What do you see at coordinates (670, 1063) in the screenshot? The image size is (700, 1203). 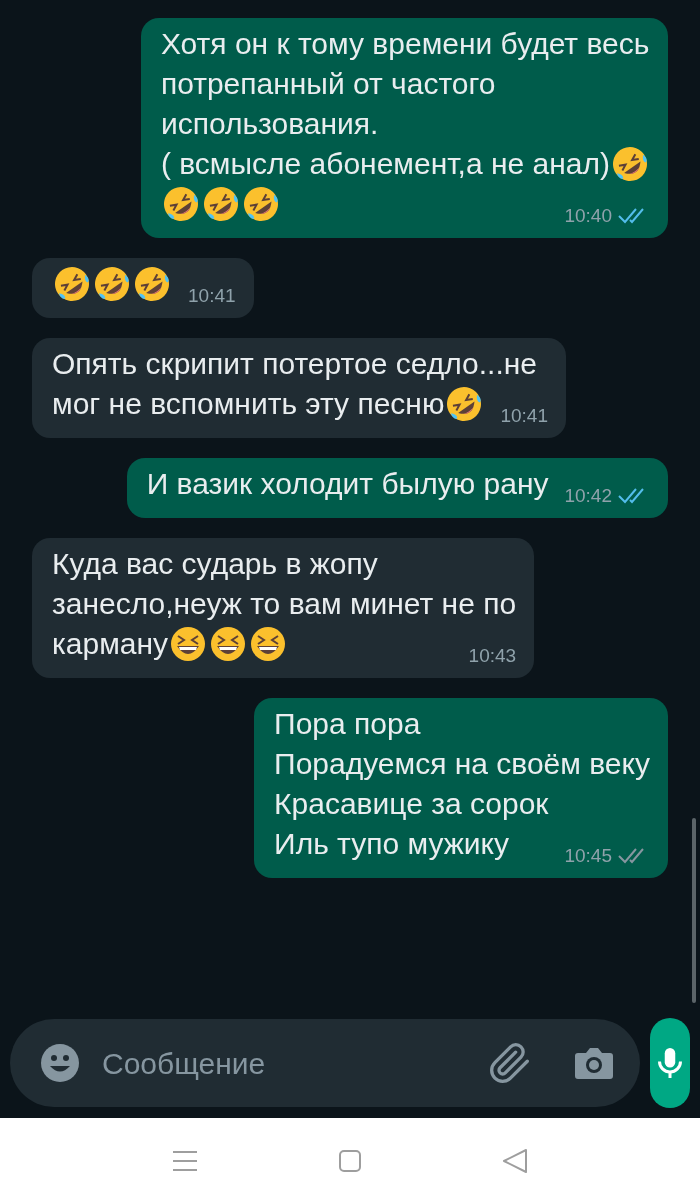 I see `microphone-button` at bounding box center [670, 1063].